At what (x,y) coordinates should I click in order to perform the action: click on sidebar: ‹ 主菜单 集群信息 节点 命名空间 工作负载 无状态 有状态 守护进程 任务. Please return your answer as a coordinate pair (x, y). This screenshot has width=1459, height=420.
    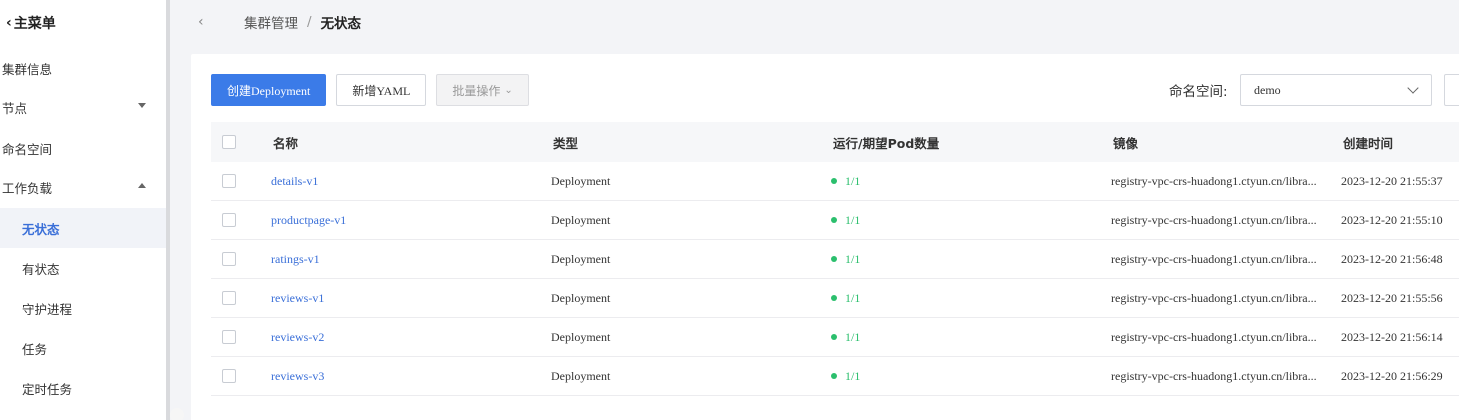
    Looking at the image, I should click on (85, 210).